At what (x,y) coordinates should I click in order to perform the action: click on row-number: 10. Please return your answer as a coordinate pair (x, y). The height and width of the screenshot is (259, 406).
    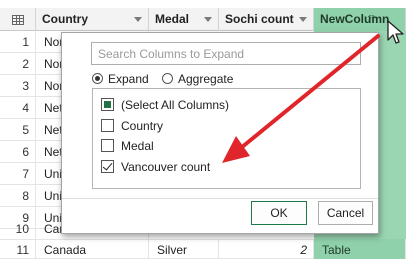
    Looking at the image, I should click on (18, 229).